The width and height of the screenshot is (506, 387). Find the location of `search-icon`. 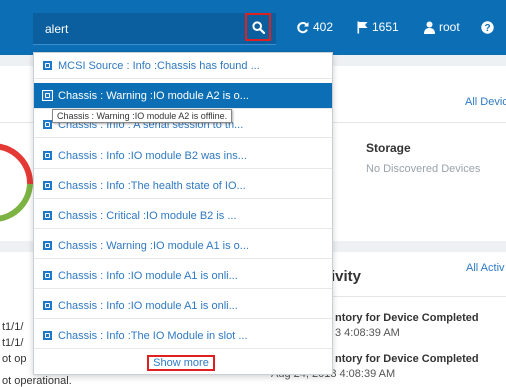

search-icon is located at coordinates (258, 27).